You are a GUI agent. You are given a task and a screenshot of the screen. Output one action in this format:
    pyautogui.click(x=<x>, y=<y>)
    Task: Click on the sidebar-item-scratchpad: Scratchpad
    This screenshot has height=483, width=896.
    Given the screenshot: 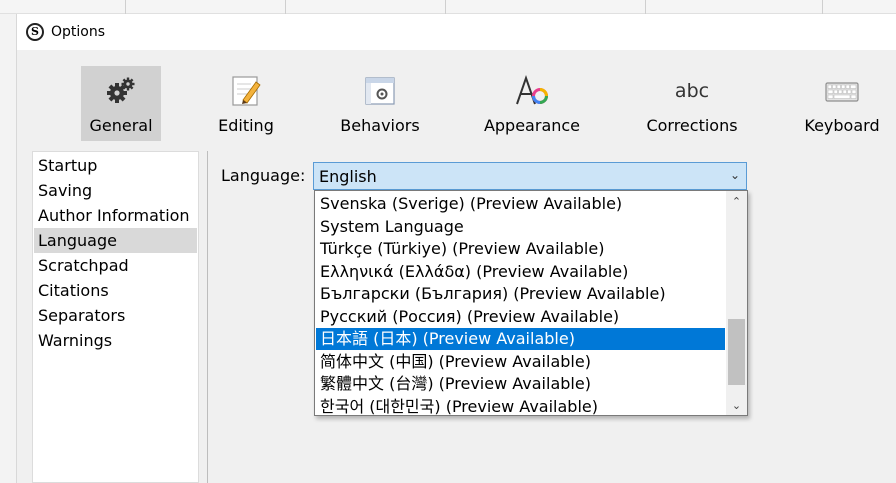 What is the action you would take?
    pyautogui.click(x=115, y=265)
    